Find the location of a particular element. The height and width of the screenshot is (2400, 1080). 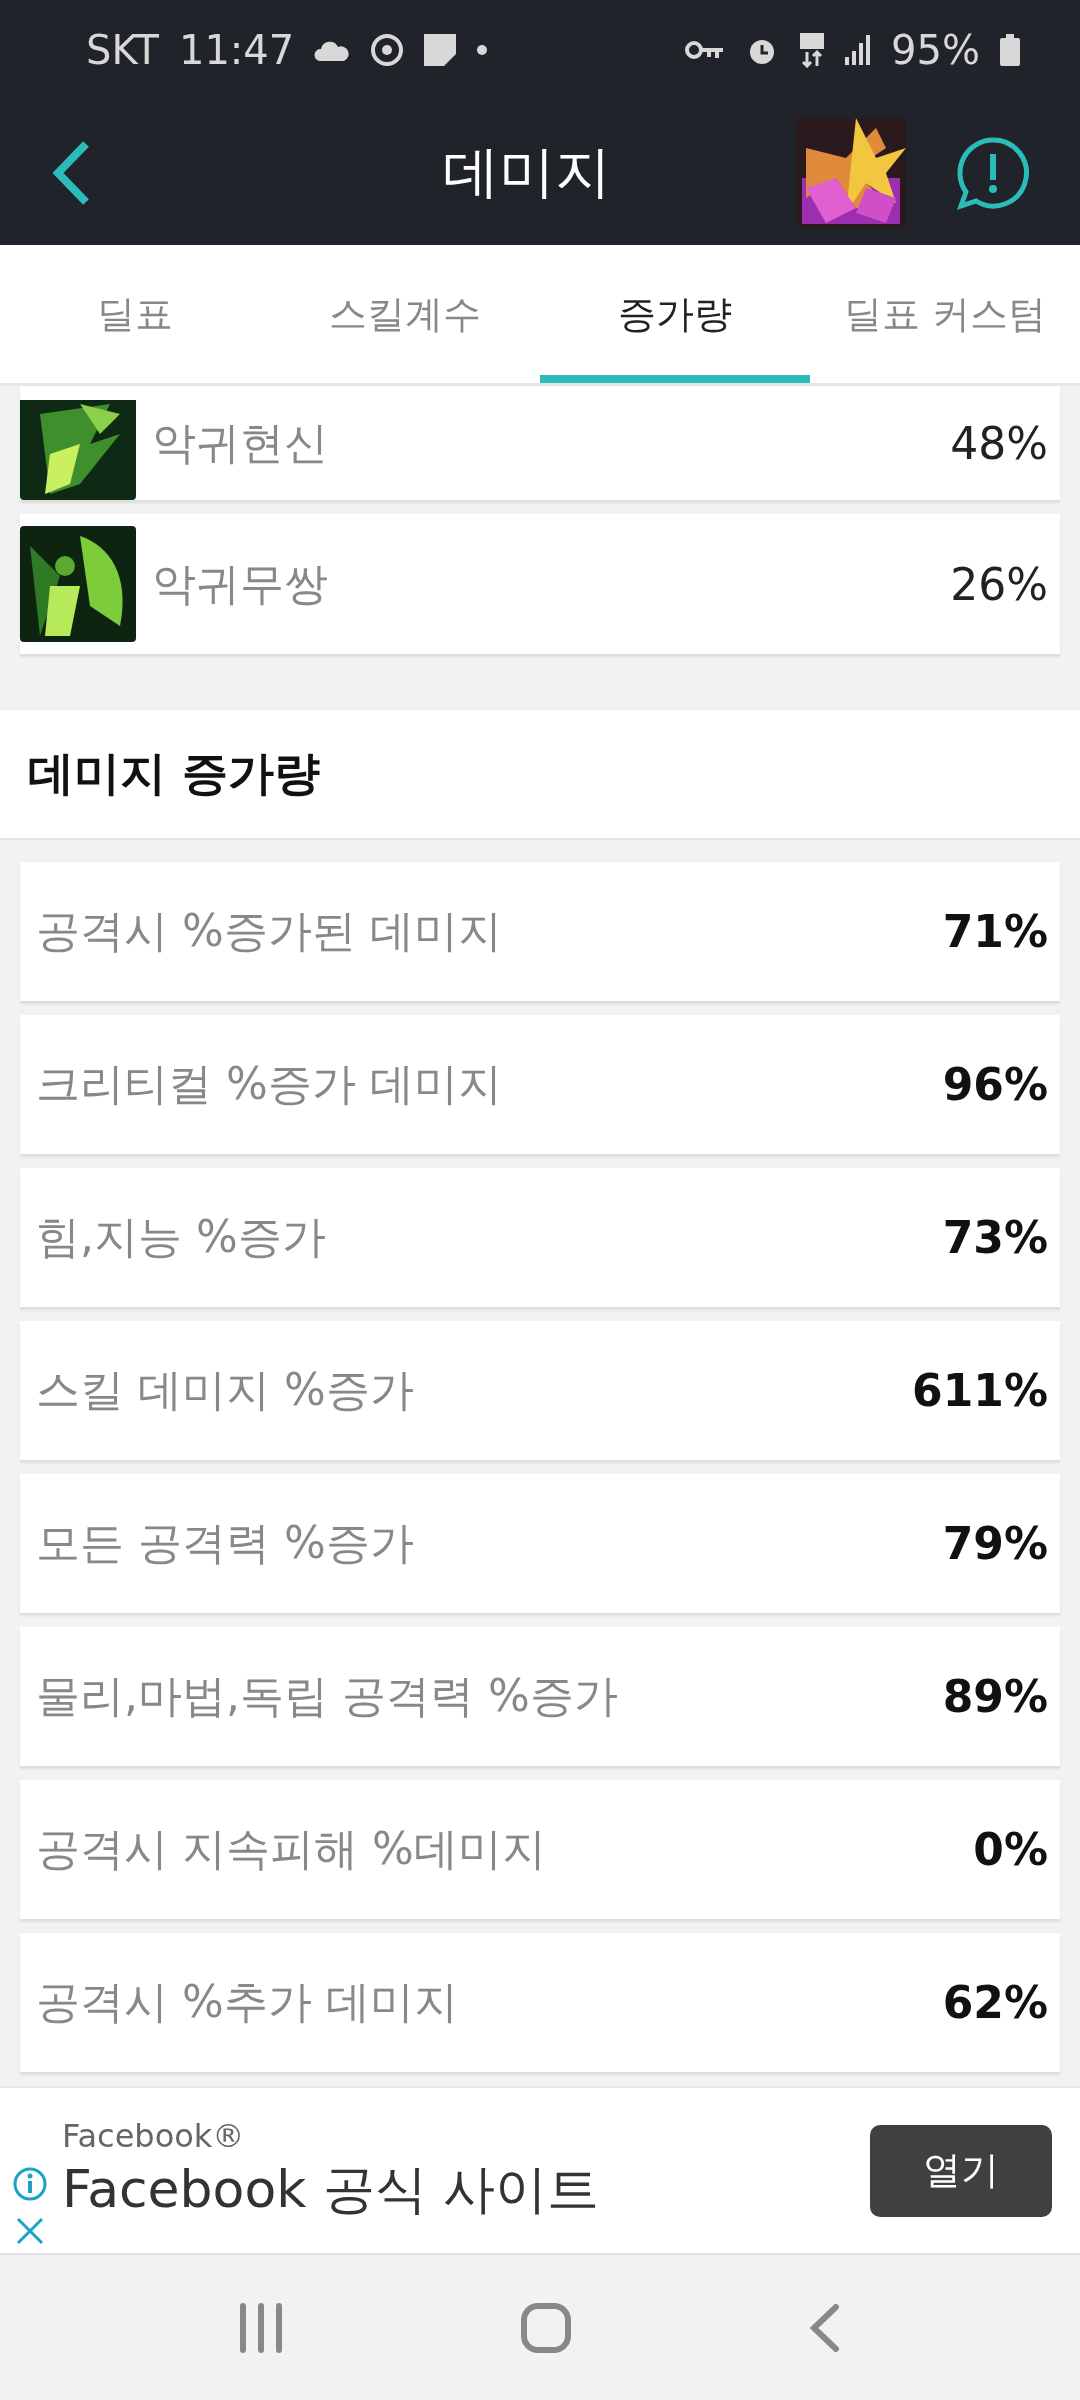

advertiser-name: Facebook® is located at coordinates (154, 2135).